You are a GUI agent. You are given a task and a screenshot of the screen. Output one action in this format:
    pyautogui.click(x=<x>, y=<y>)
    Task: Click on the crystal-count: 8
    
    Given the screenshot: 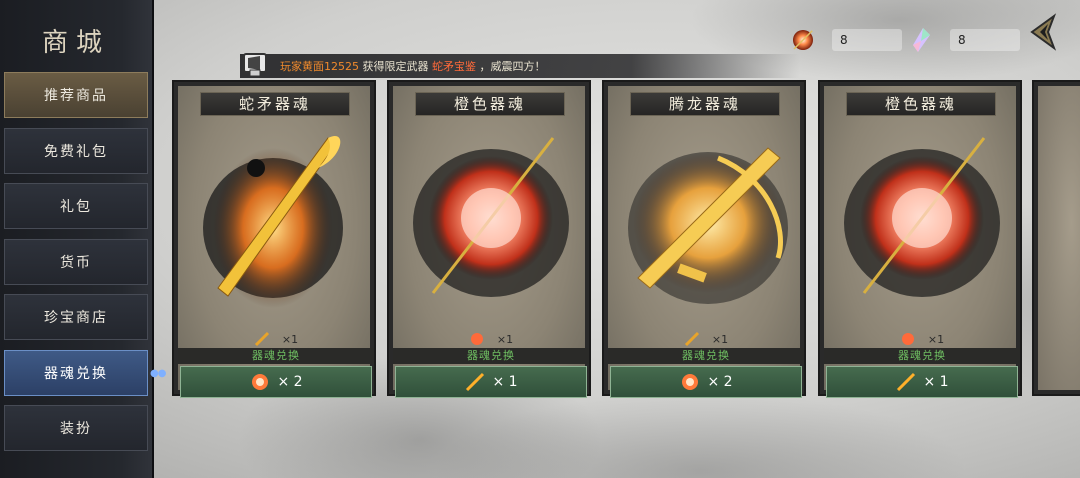 What is the action you would take?
    pyautogui.click(x=985, y=40)
    